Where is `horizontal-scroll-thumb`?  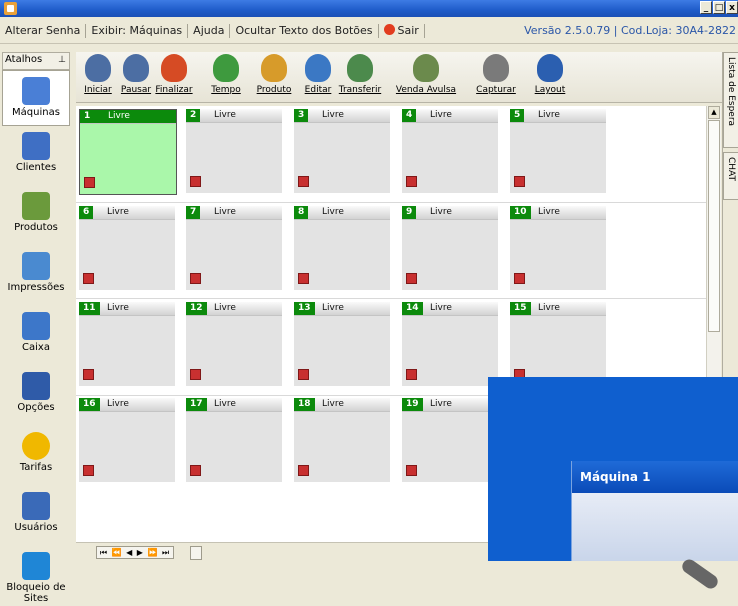 horizontal-scroll-thumb is located at coordinates (196, 553).